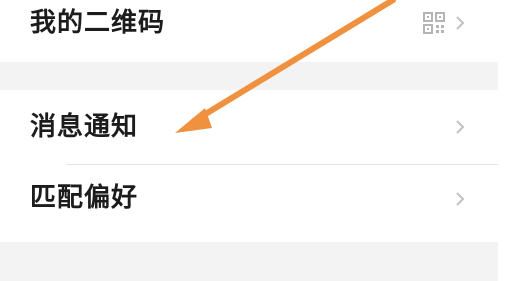 The height and width of the screenshot is (281, 505). What do you see at coordinates (98, 23) in the screenshot?
I see `settings-row-label: 我的二维码` at bounding box center [98, 23].